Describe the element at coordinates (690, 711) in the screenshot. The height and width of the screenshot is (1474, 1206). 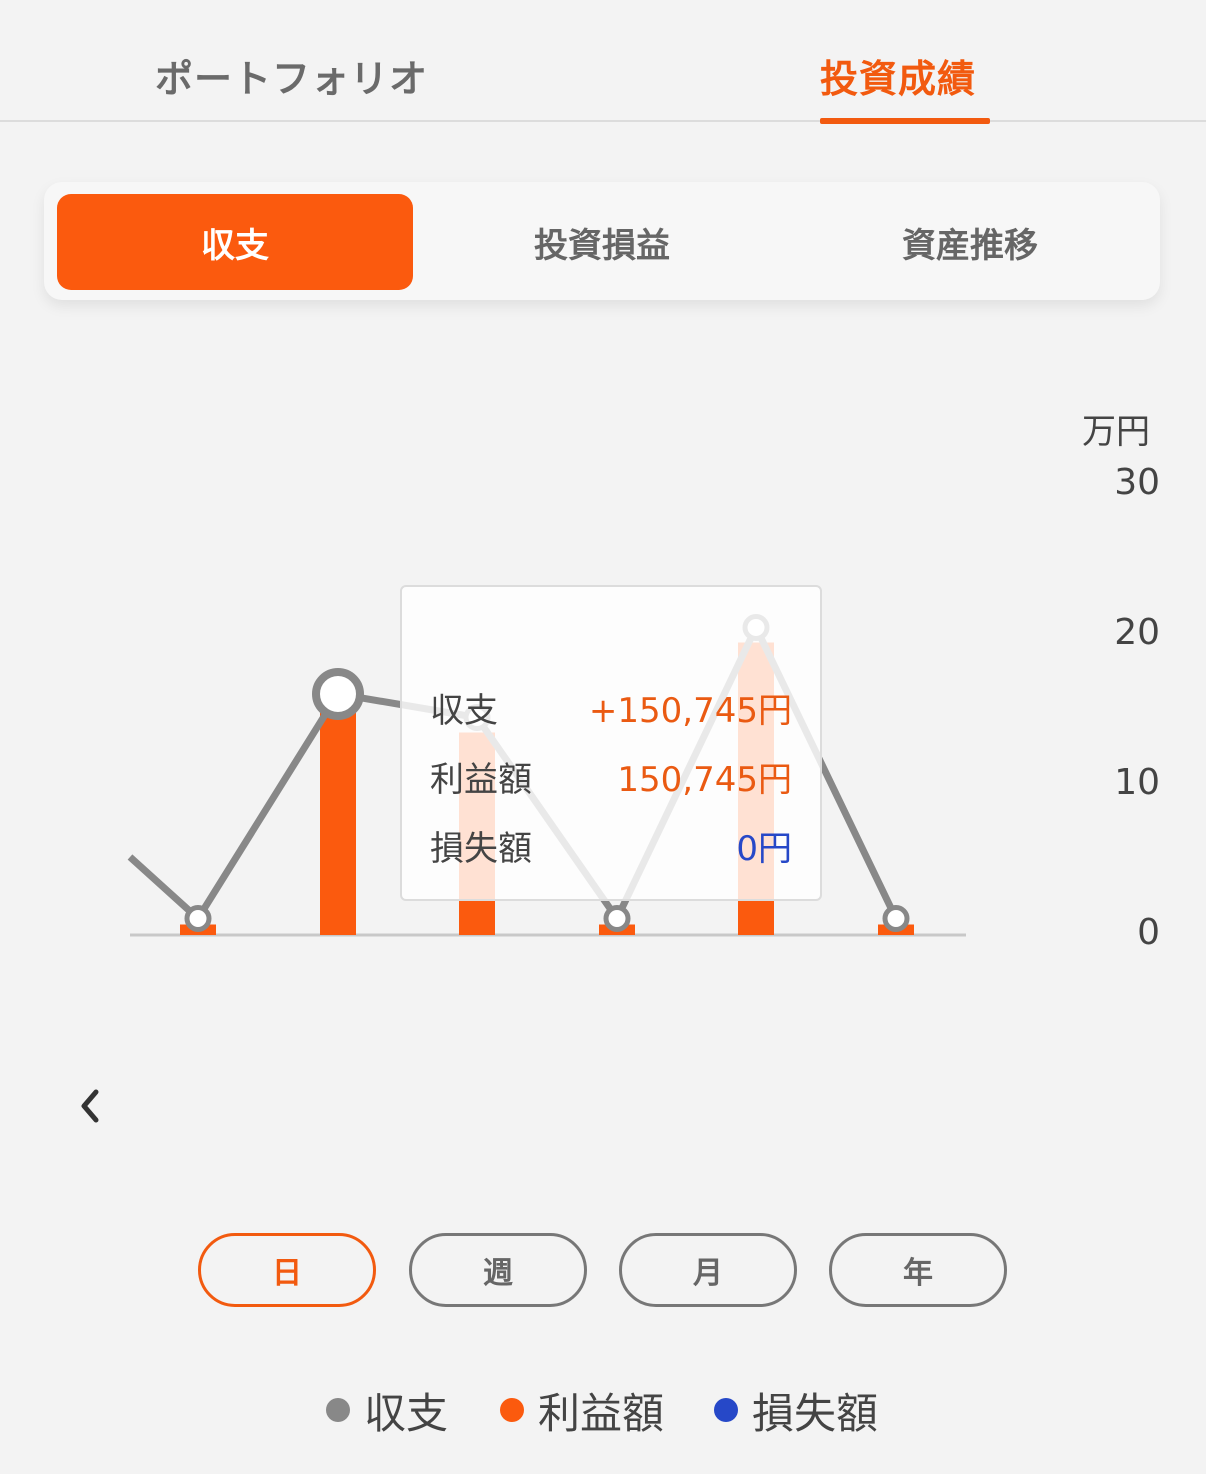
I see `tooltip-value: +150,745円` at that location.